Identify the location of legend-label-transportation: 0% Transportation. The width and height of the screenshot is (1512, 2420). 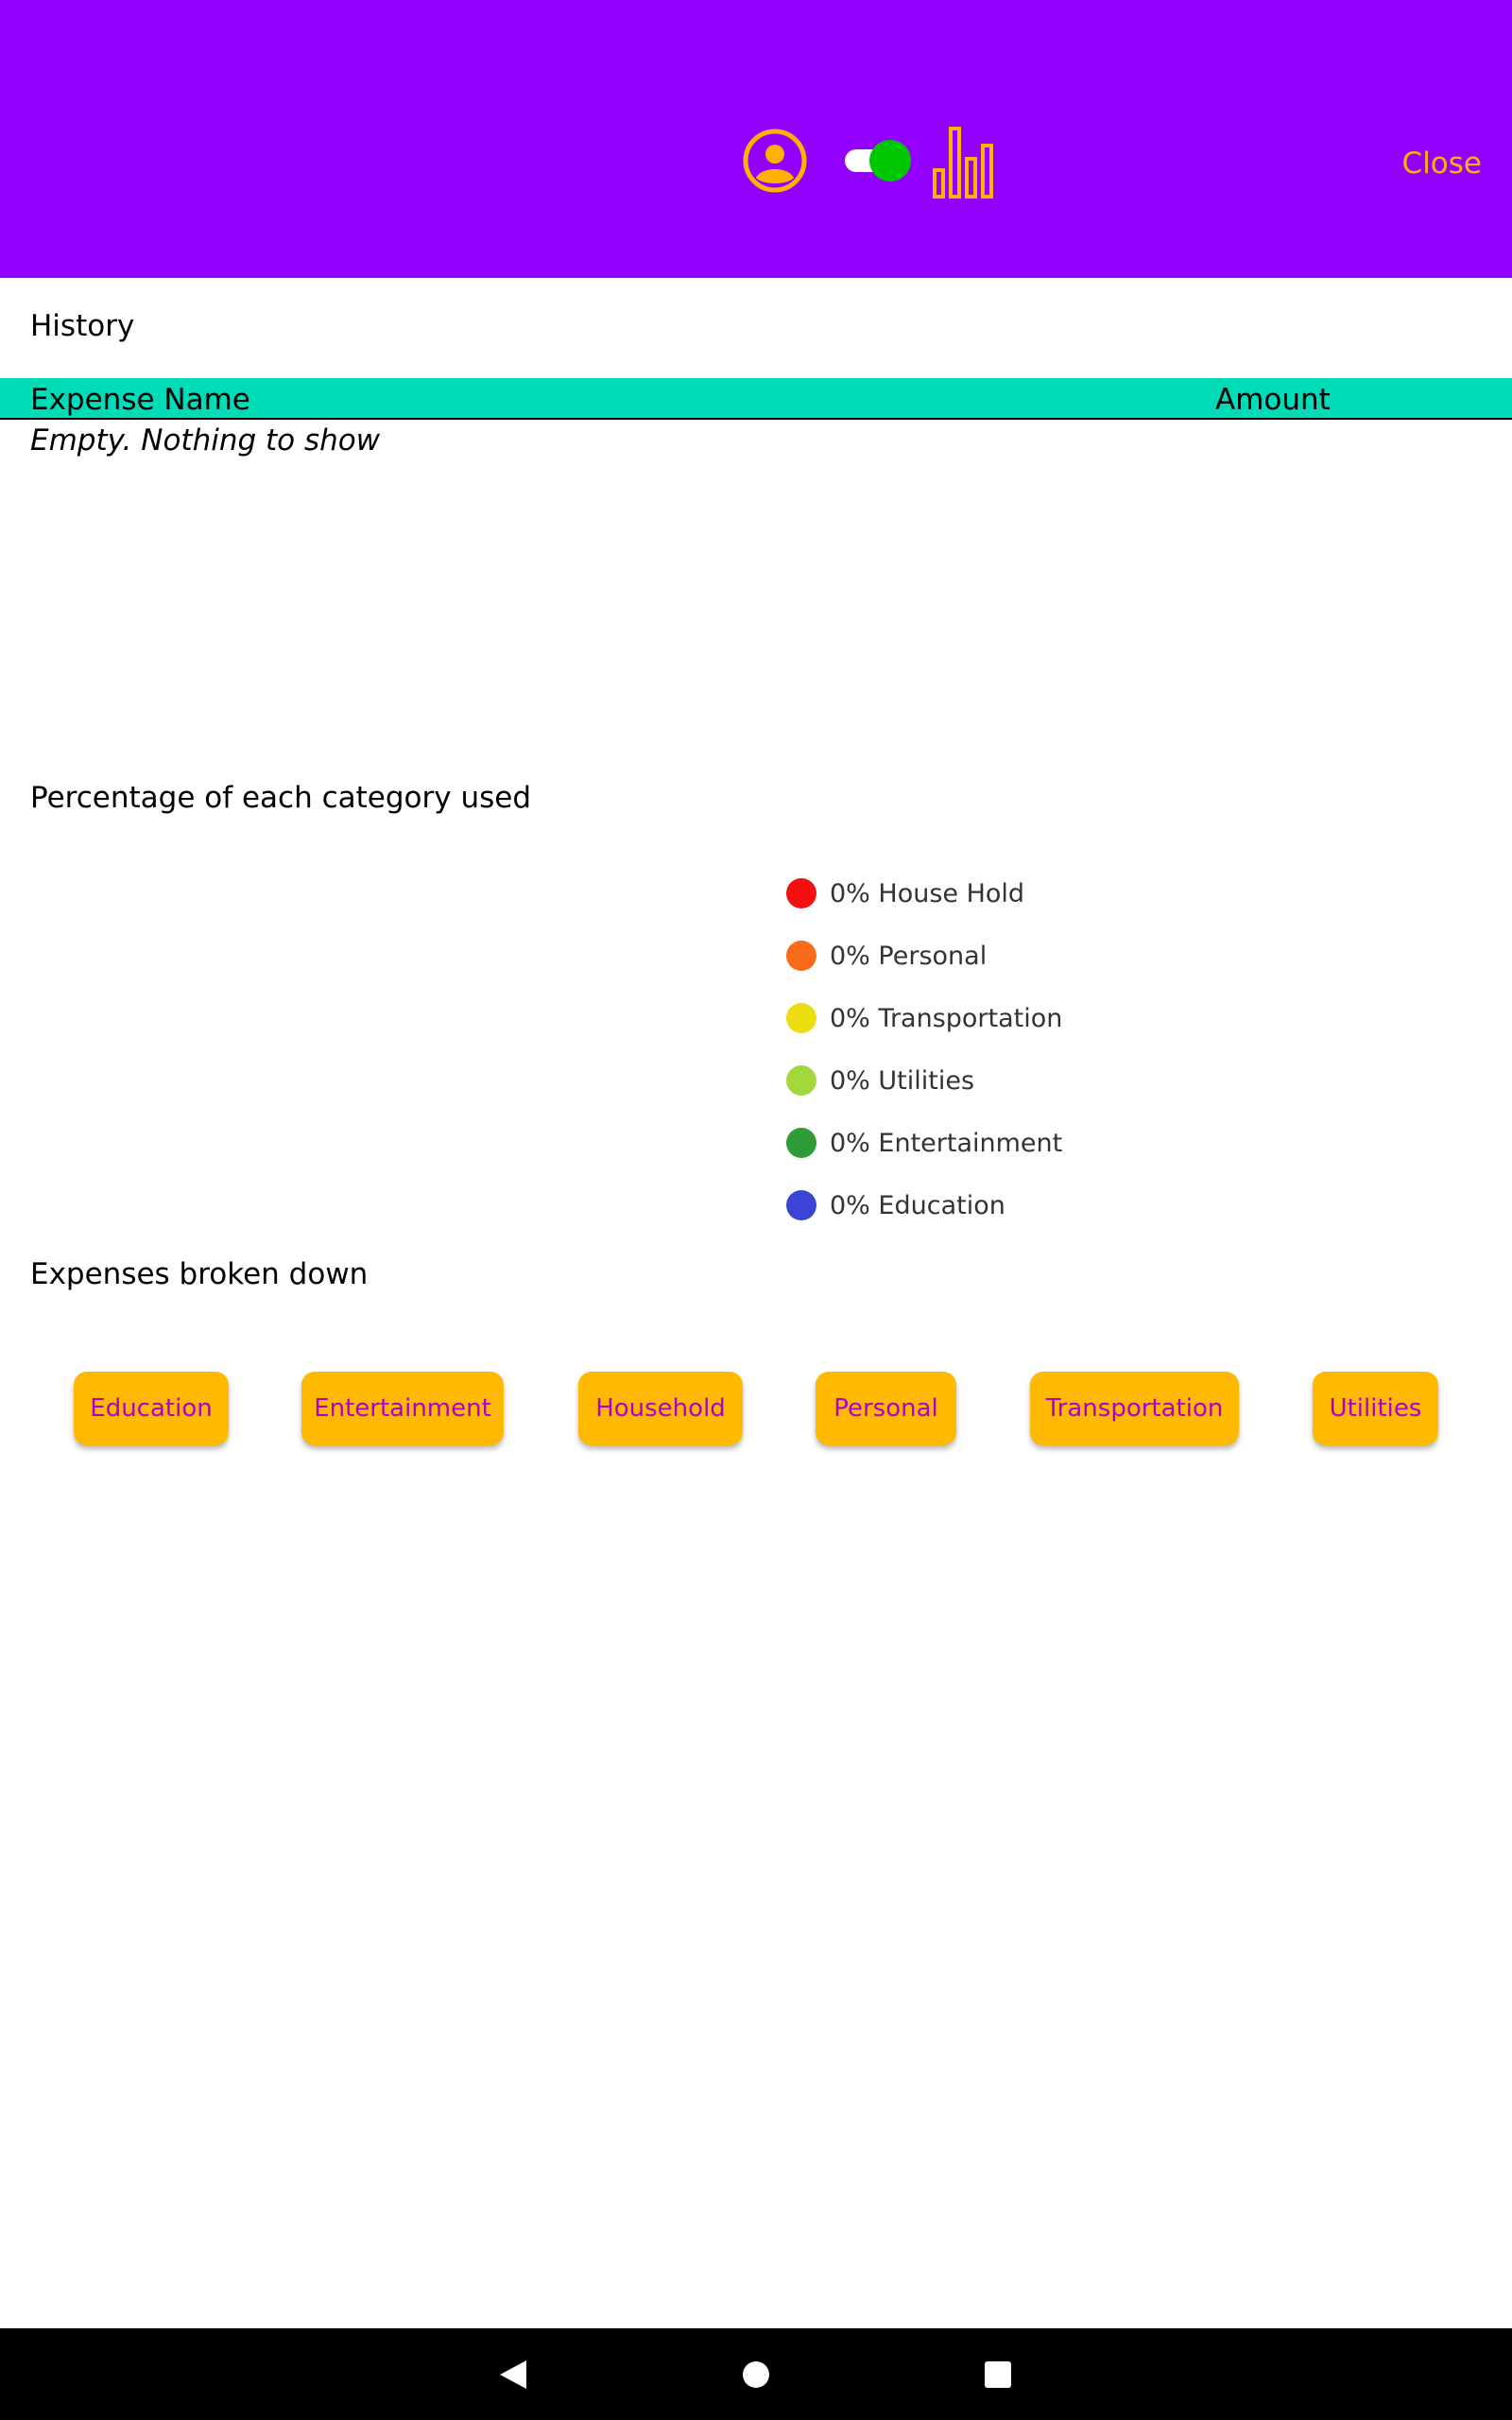
(946, 1018).